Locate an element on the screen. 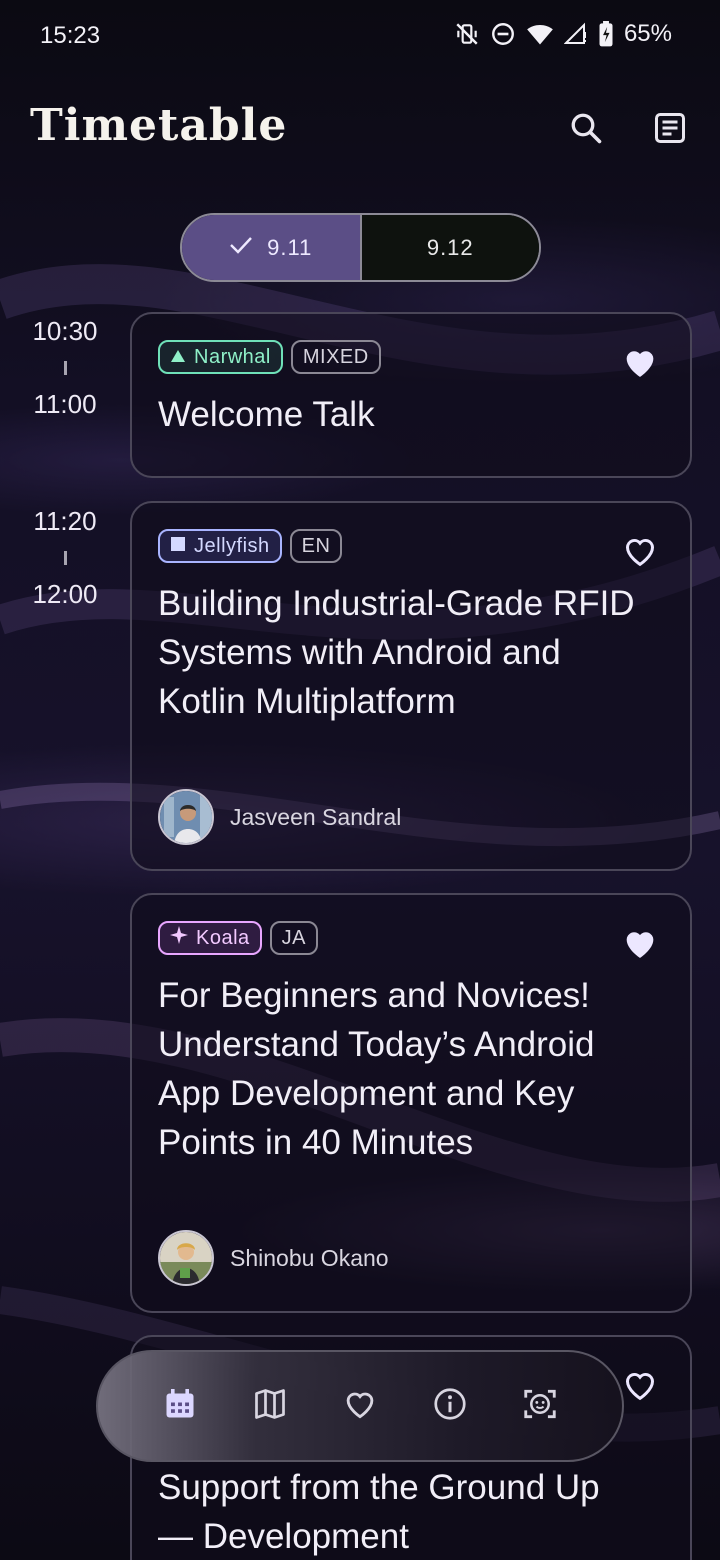 This screenshot has width=720, height=1560. nav-about is located at coordinates (450, 1406).